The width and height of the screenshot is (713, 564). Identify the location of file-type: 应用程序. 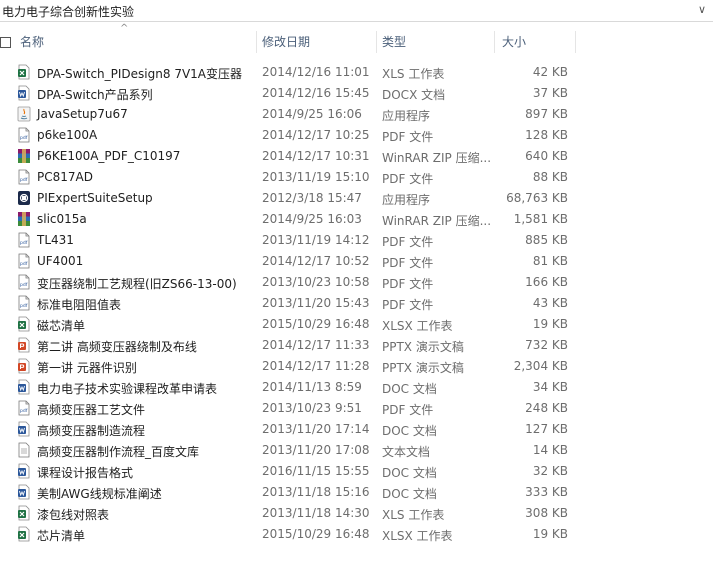
(406, 200).